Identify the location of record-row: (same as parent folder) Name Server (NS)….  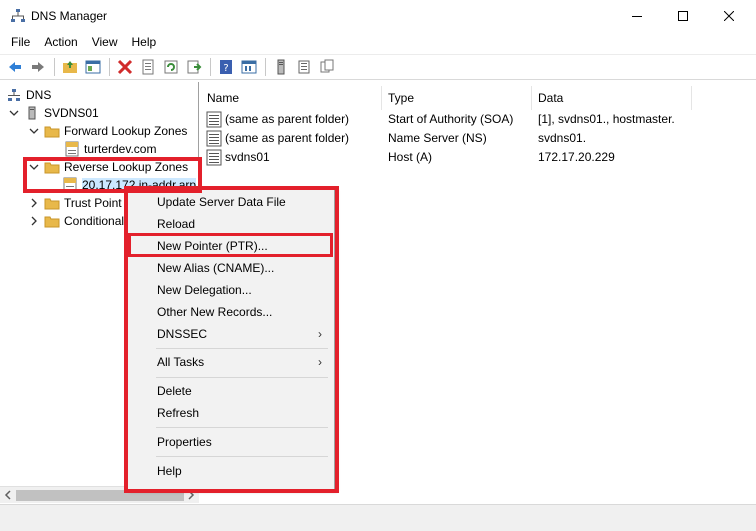
(478, 138).